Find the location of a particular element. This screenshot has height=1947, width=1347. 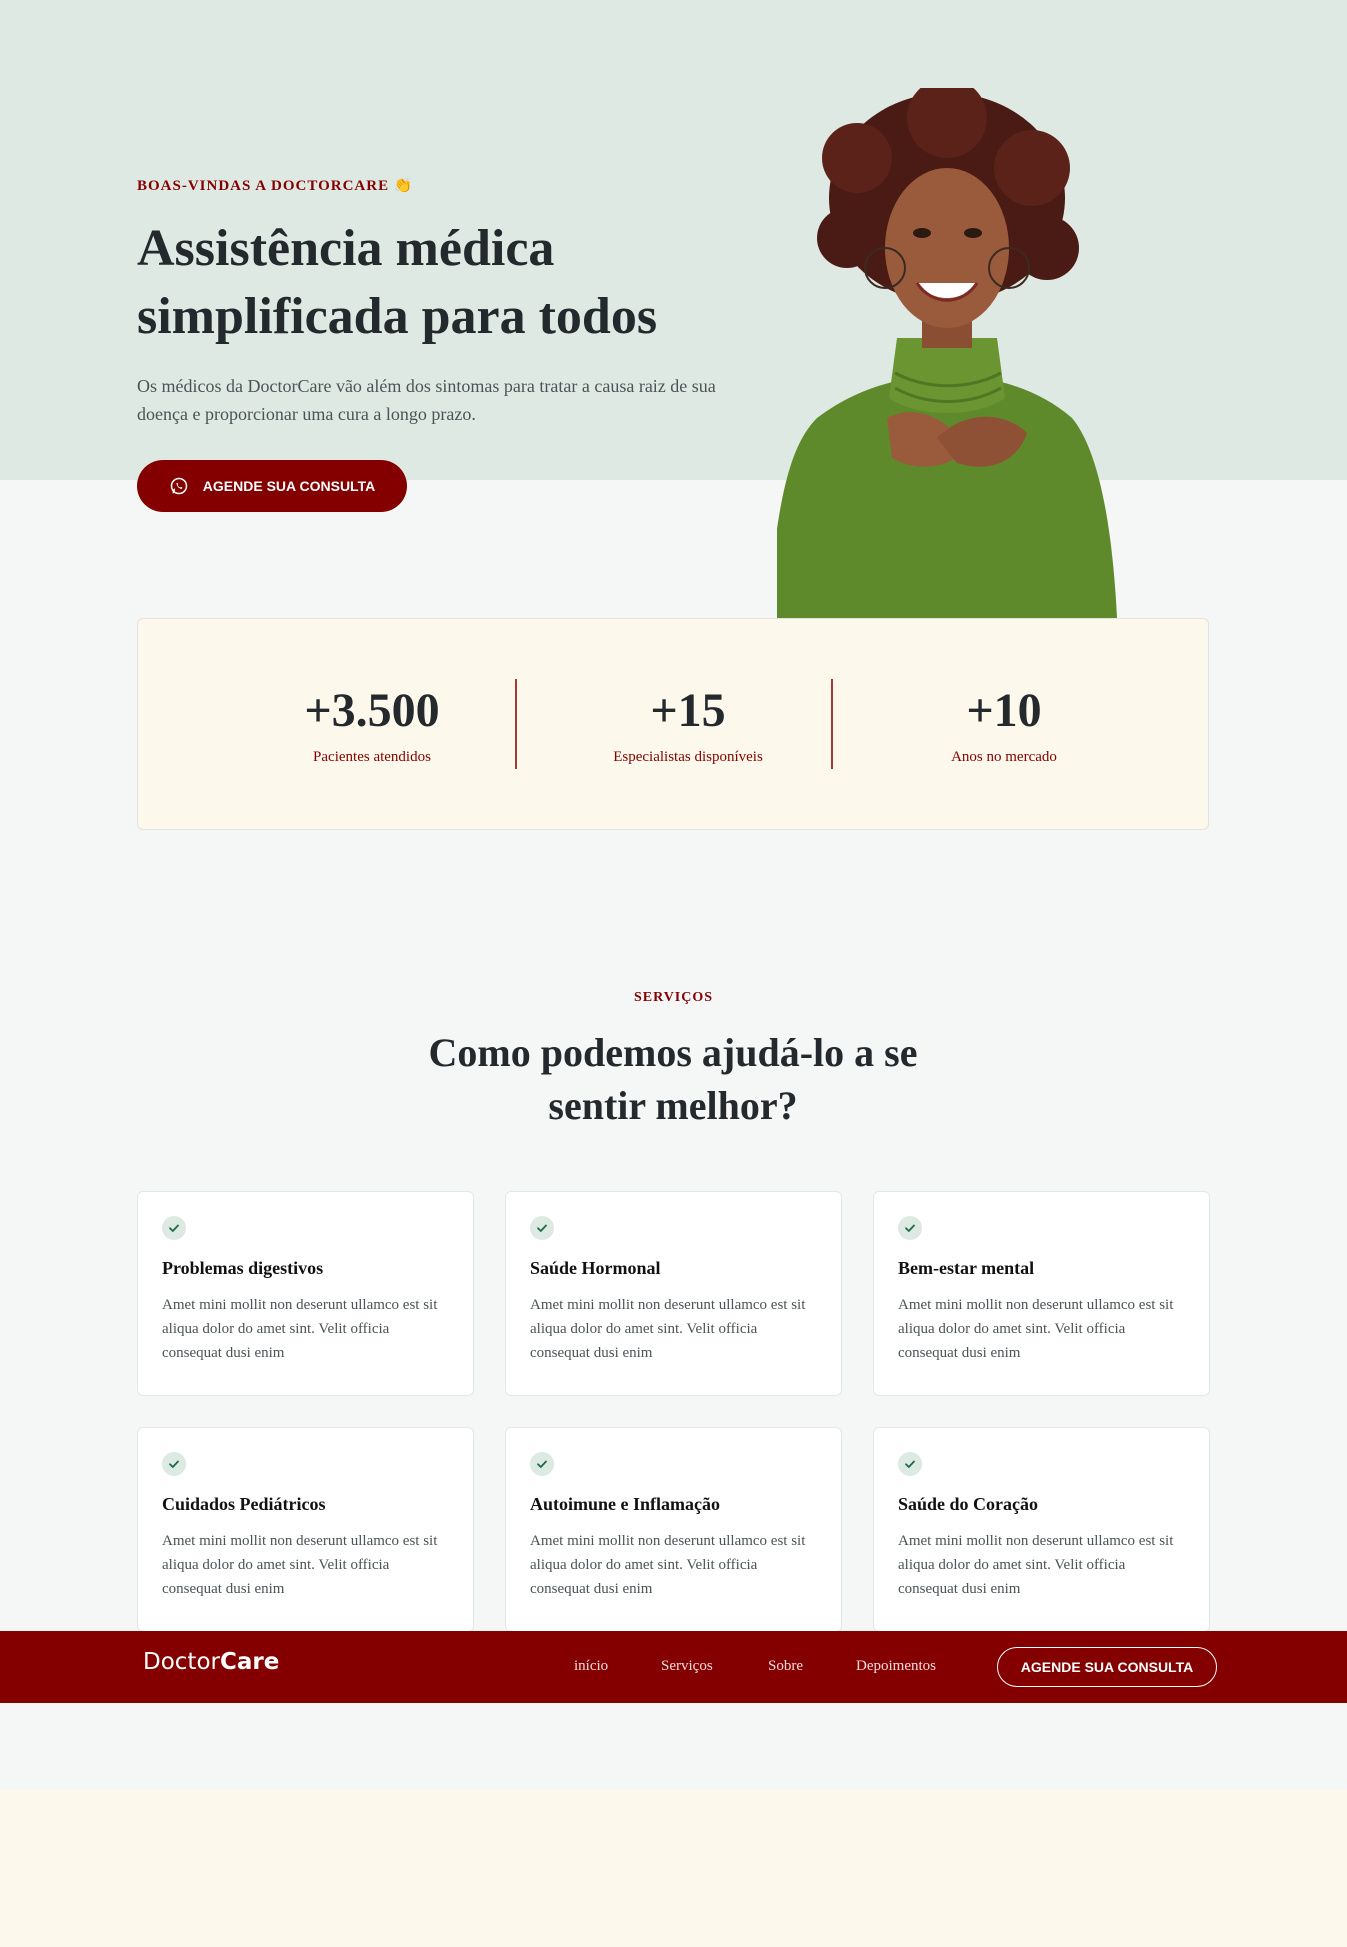

hero-eyebrow: BOAS-VINDAS A DOCTORCARE 👏 is located at coordinates (275, 186).